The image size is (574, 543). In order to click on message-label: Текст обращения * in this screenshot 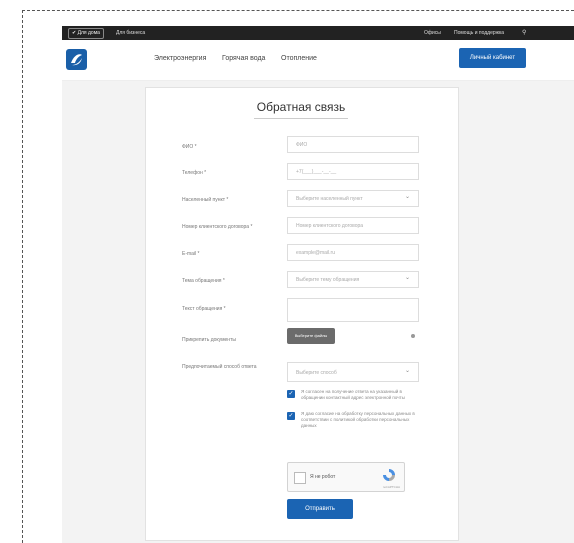, I will do `click(204, 309)`.